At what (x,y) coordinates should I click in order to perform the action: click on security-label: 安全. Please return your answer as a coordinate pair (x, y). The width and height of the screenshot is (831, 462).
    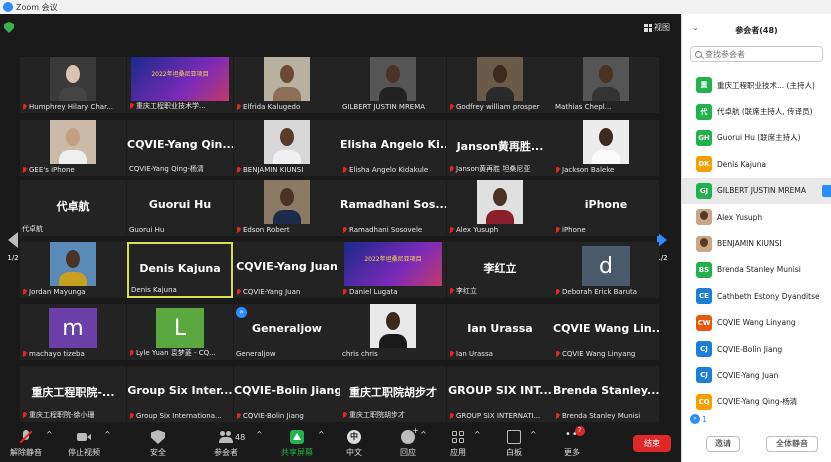
    Looking at the image, I should click on (158, 452).